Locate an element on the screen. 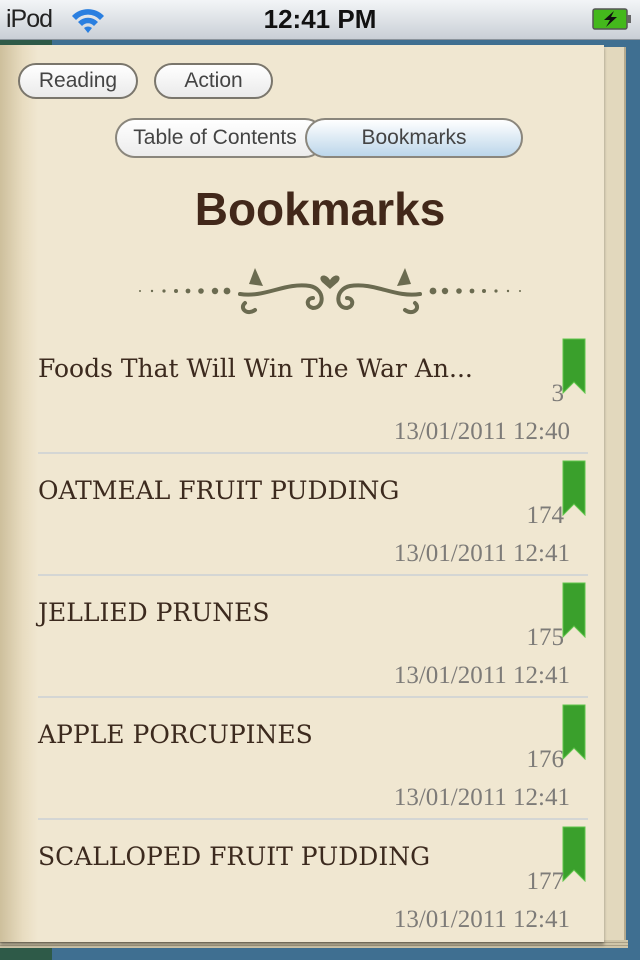 Image resolution: width=640 pixels, height=960 pixels. clock: 12:41 PM is located at coordinates (320, 19).